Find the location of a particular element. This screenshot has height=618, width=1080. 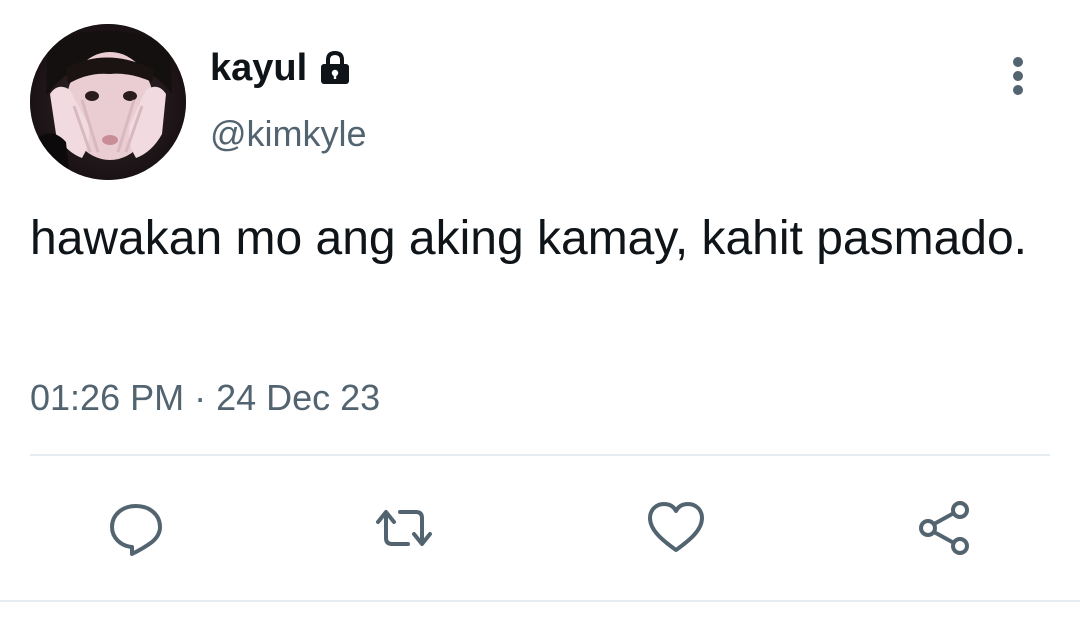

like-button is located at coordinates (676, 528).